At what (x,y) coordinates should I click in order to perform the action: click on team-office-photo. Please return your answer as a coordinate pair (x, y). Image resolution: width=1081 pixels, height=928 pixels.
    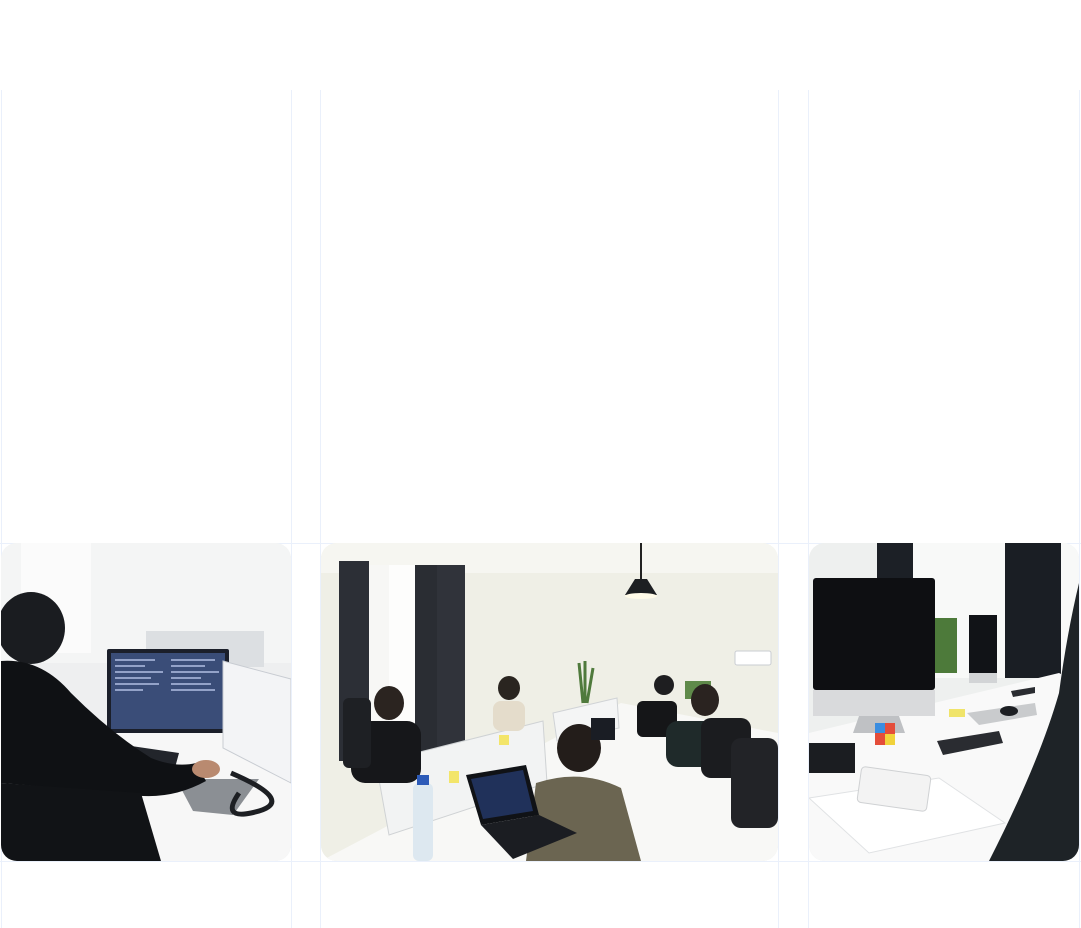
    Looking at the image, I should click on (549, 702).